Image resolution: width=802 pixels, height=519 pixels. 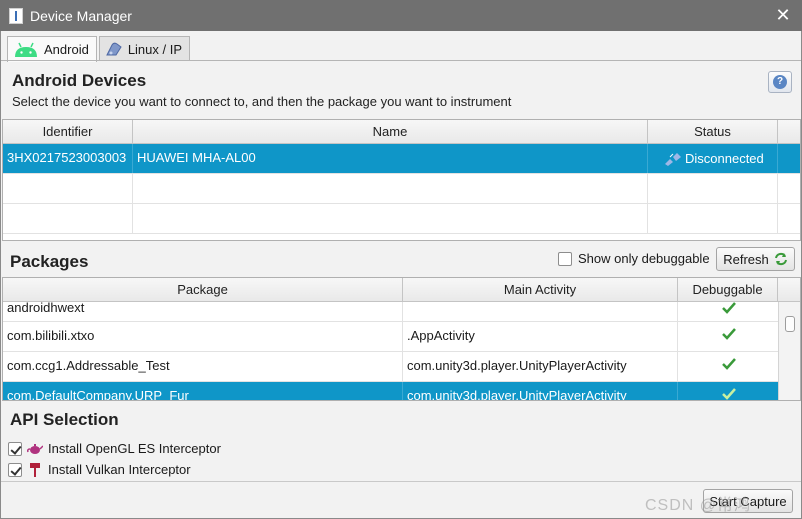 I want to click on show-debuggable-label: Show only debuggable, so click(x=644, y=258).